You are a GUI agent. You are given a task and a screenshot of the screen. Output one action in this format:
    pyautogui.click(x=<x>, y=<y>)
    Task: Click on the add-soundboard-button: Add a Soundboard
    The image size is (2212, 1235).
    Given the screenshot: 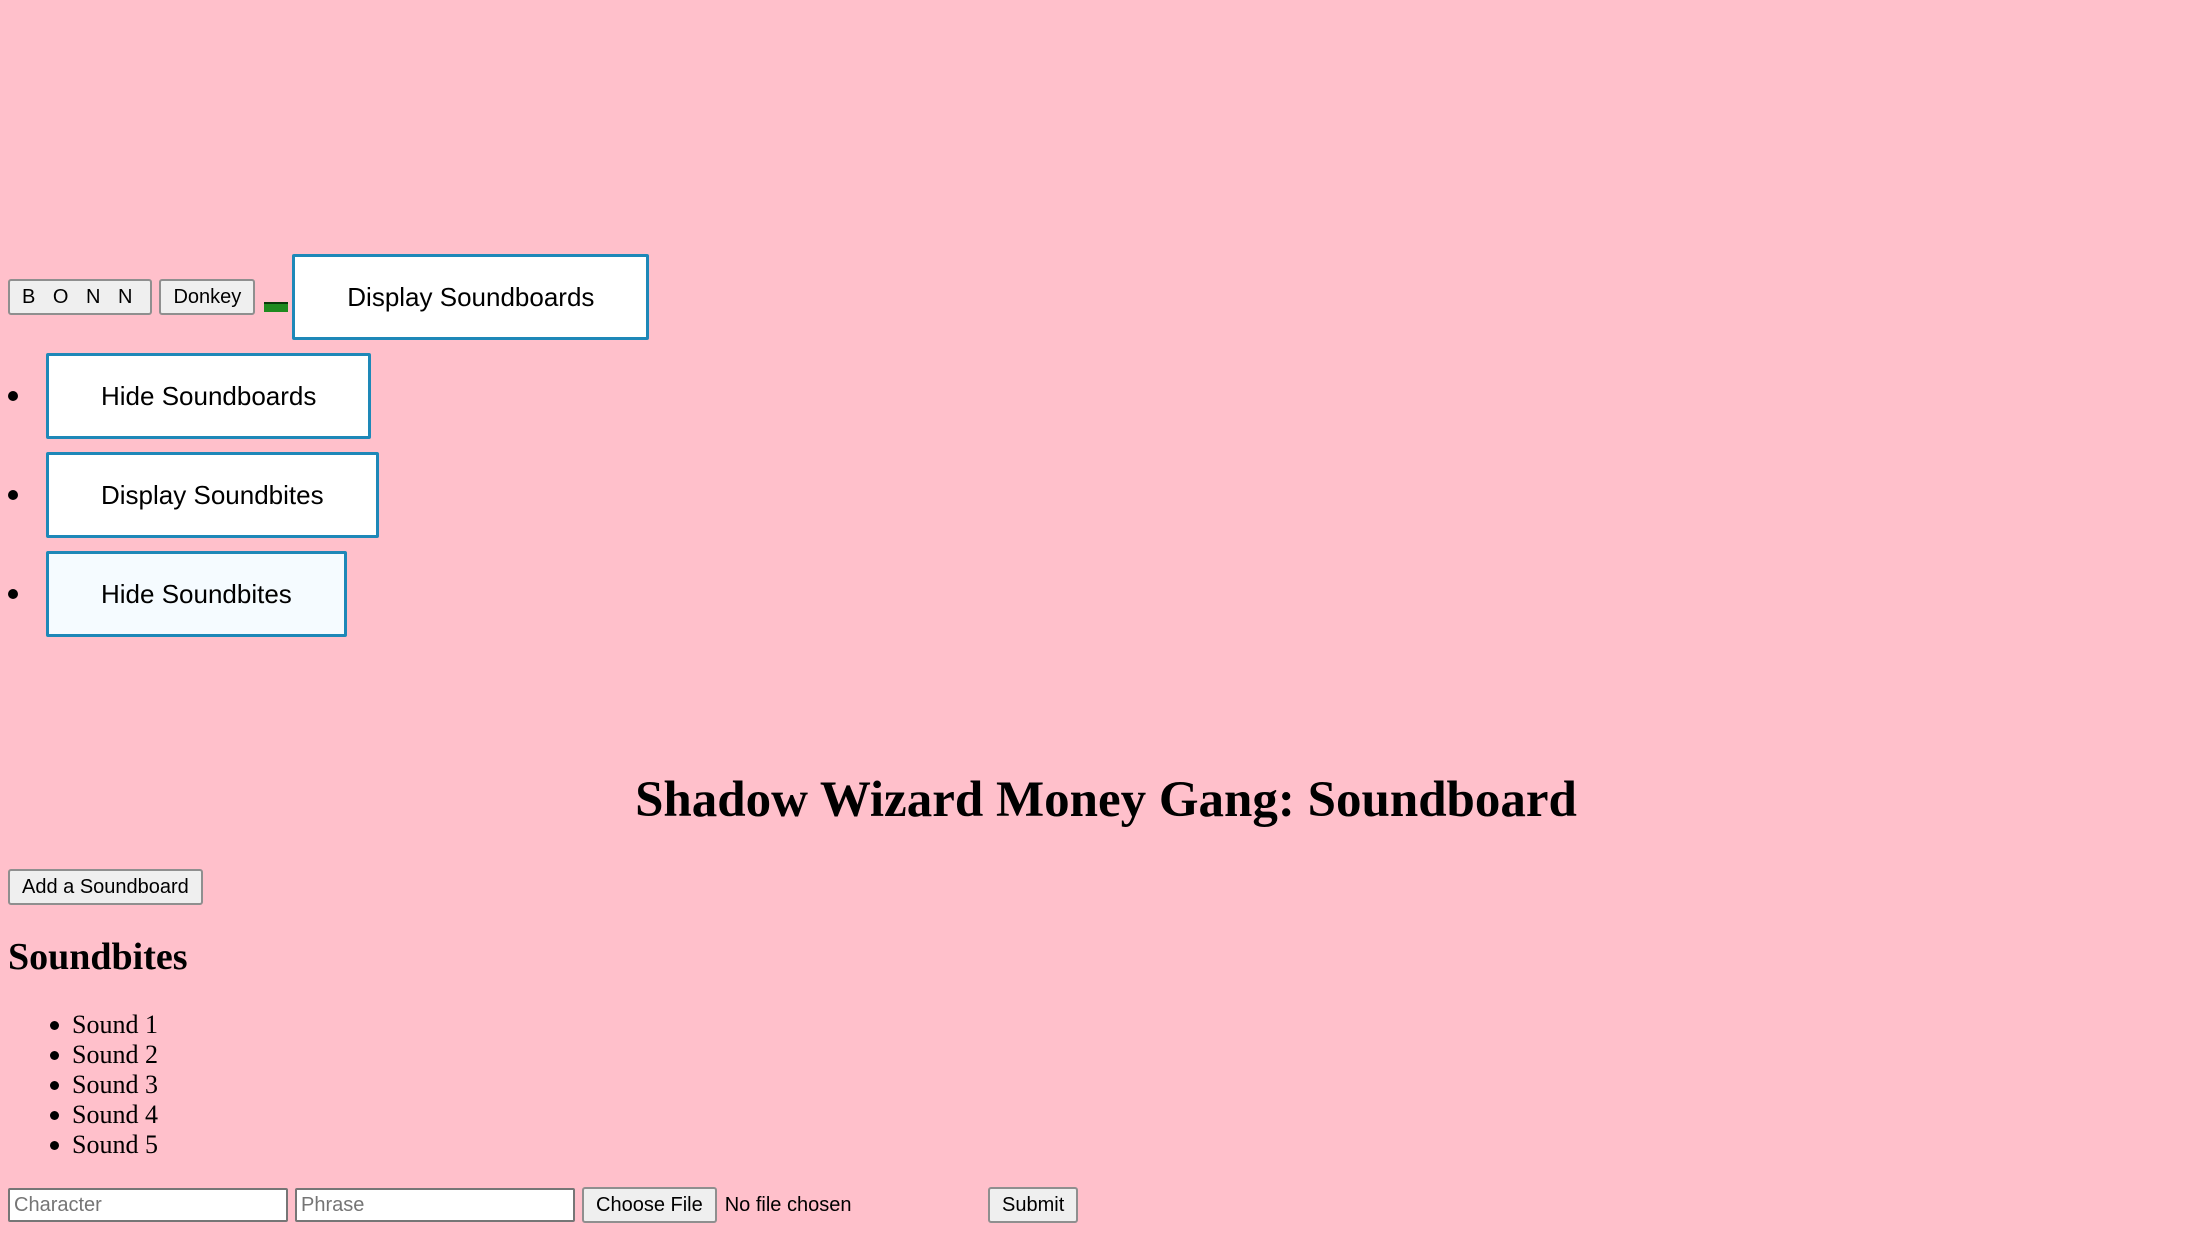 What is the action you would take?
    pyautogui.click(x=105, y=887)
    